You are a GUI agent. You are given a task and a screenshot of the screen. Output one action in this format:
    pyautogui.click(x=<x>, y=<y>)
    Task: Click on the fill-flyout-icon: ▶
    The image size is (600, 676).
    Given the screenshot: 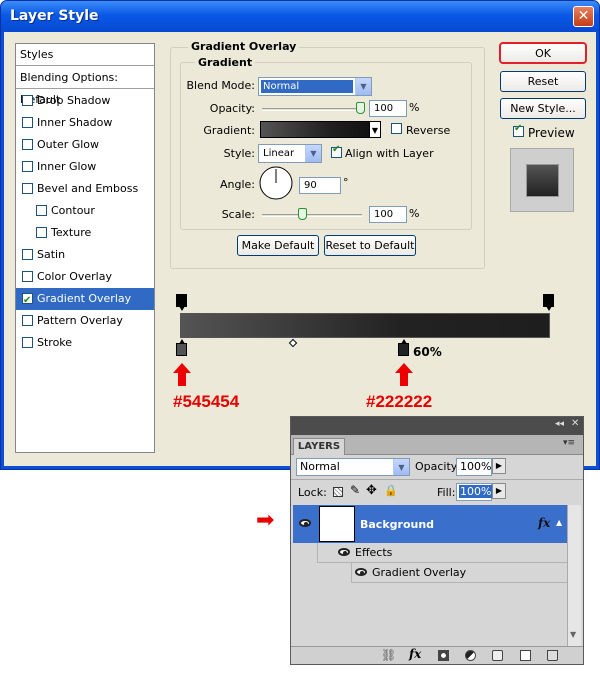 What is the action you would take?
    pyautogui.click(x=499, y=491)
    